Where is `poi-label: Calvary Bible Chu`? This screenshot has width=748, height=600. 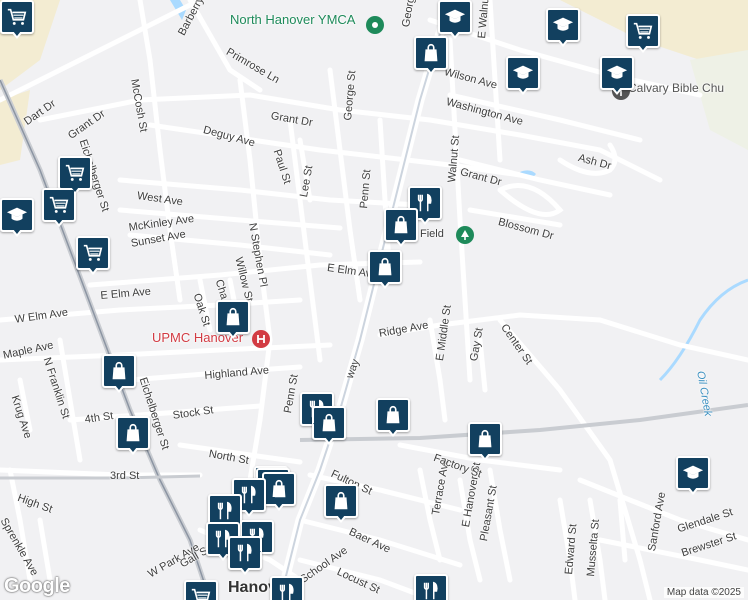
poi-label: Calvary Bible Chu is located at coordinates (676, 88).